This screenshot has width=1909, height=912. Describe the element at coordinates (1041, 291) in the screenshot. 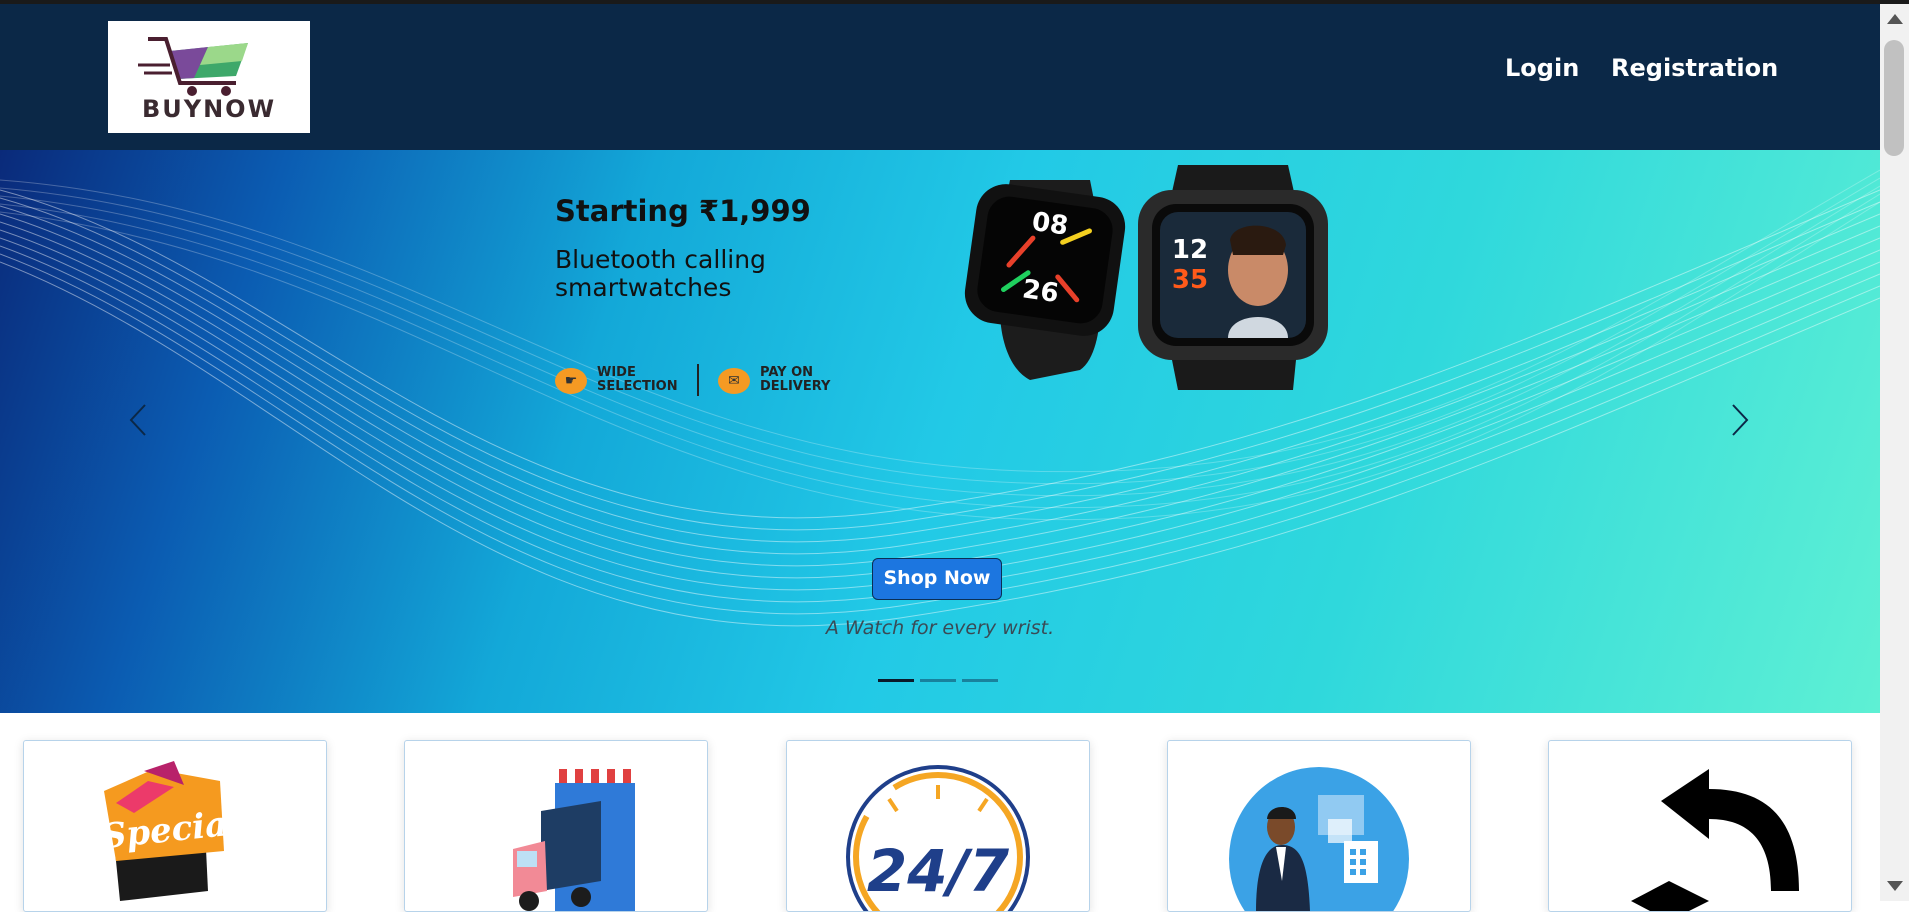

I see `watch1-minute: 26` at that location.